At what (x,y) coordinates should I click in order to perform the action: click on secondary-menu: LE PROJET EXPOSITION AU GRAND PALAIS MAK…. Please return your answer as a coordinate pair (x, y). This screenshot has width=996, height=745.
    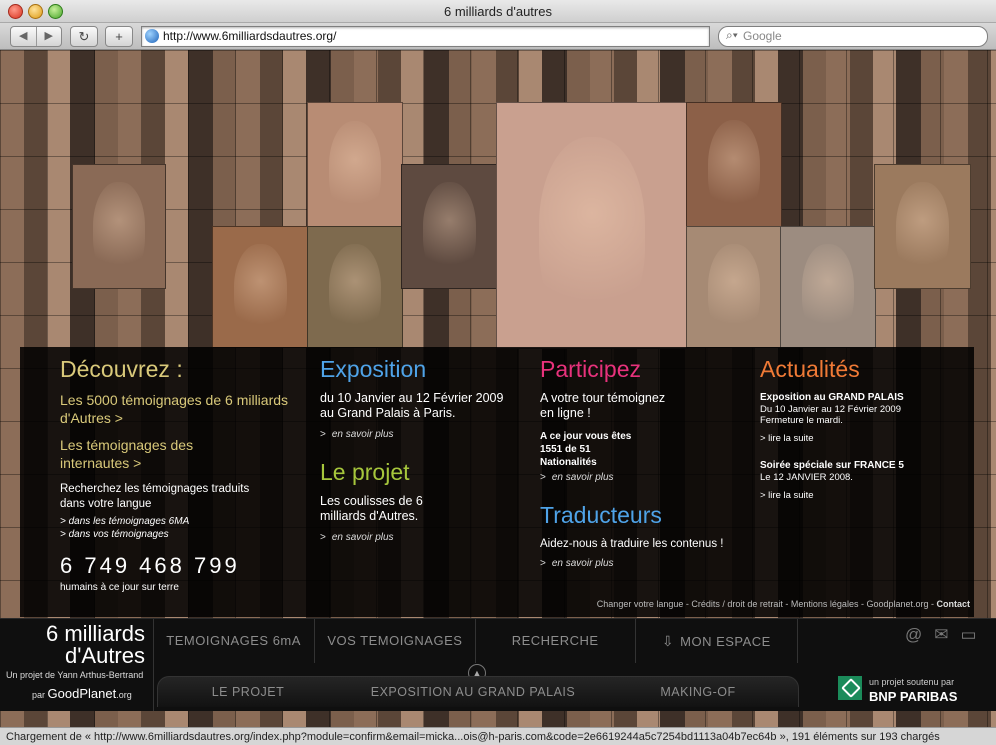
    Looking at the image, I should click on (478, 691).